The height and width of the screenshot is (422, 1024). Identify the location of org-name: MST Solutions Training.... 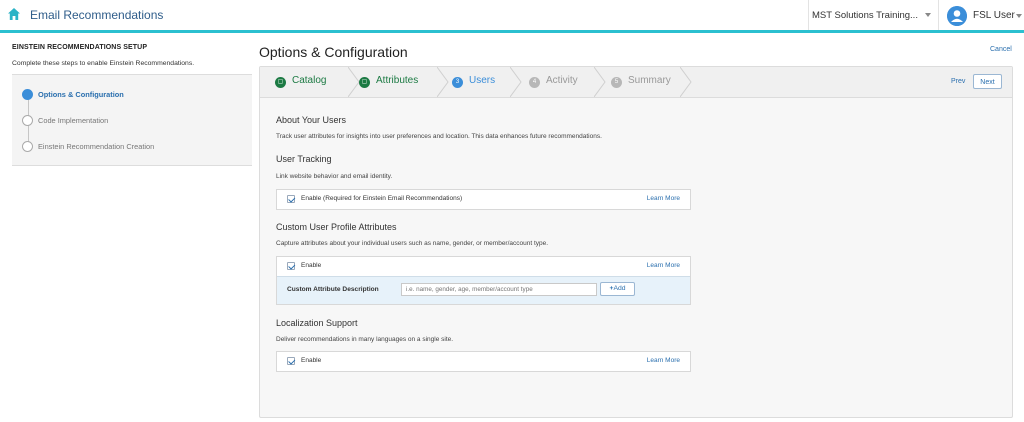
(865, 15).